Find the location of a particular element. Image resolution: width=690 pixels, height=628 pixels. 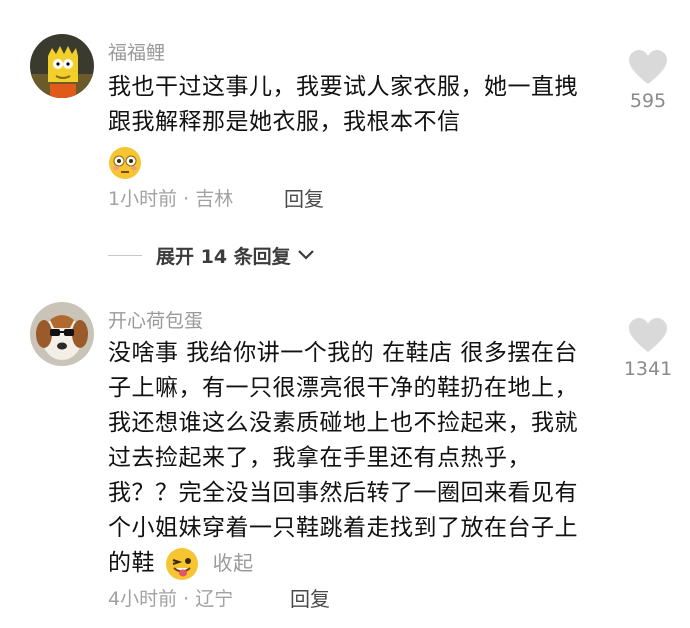

like-count: 595 is located at coordinates (648, 101).